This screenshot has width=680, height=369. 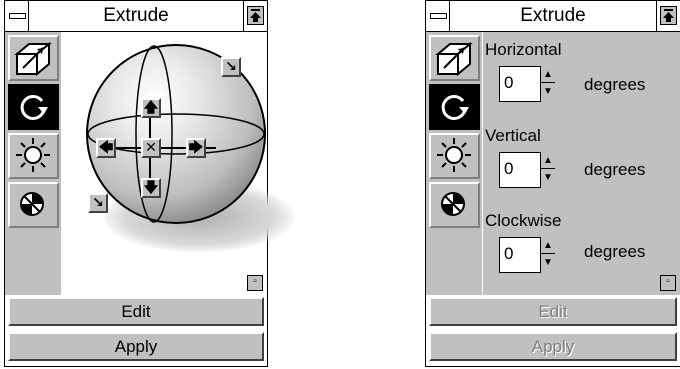 I want to click on rotate-diagonal-sw-button: ↘, so click(x=98, y=203).